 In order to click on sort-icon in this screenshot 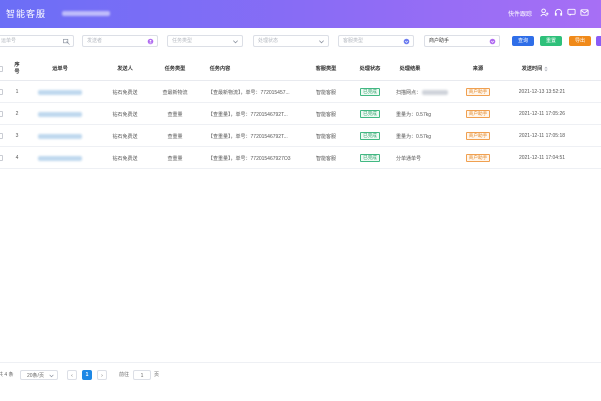, I will do `click(546, 69)`.